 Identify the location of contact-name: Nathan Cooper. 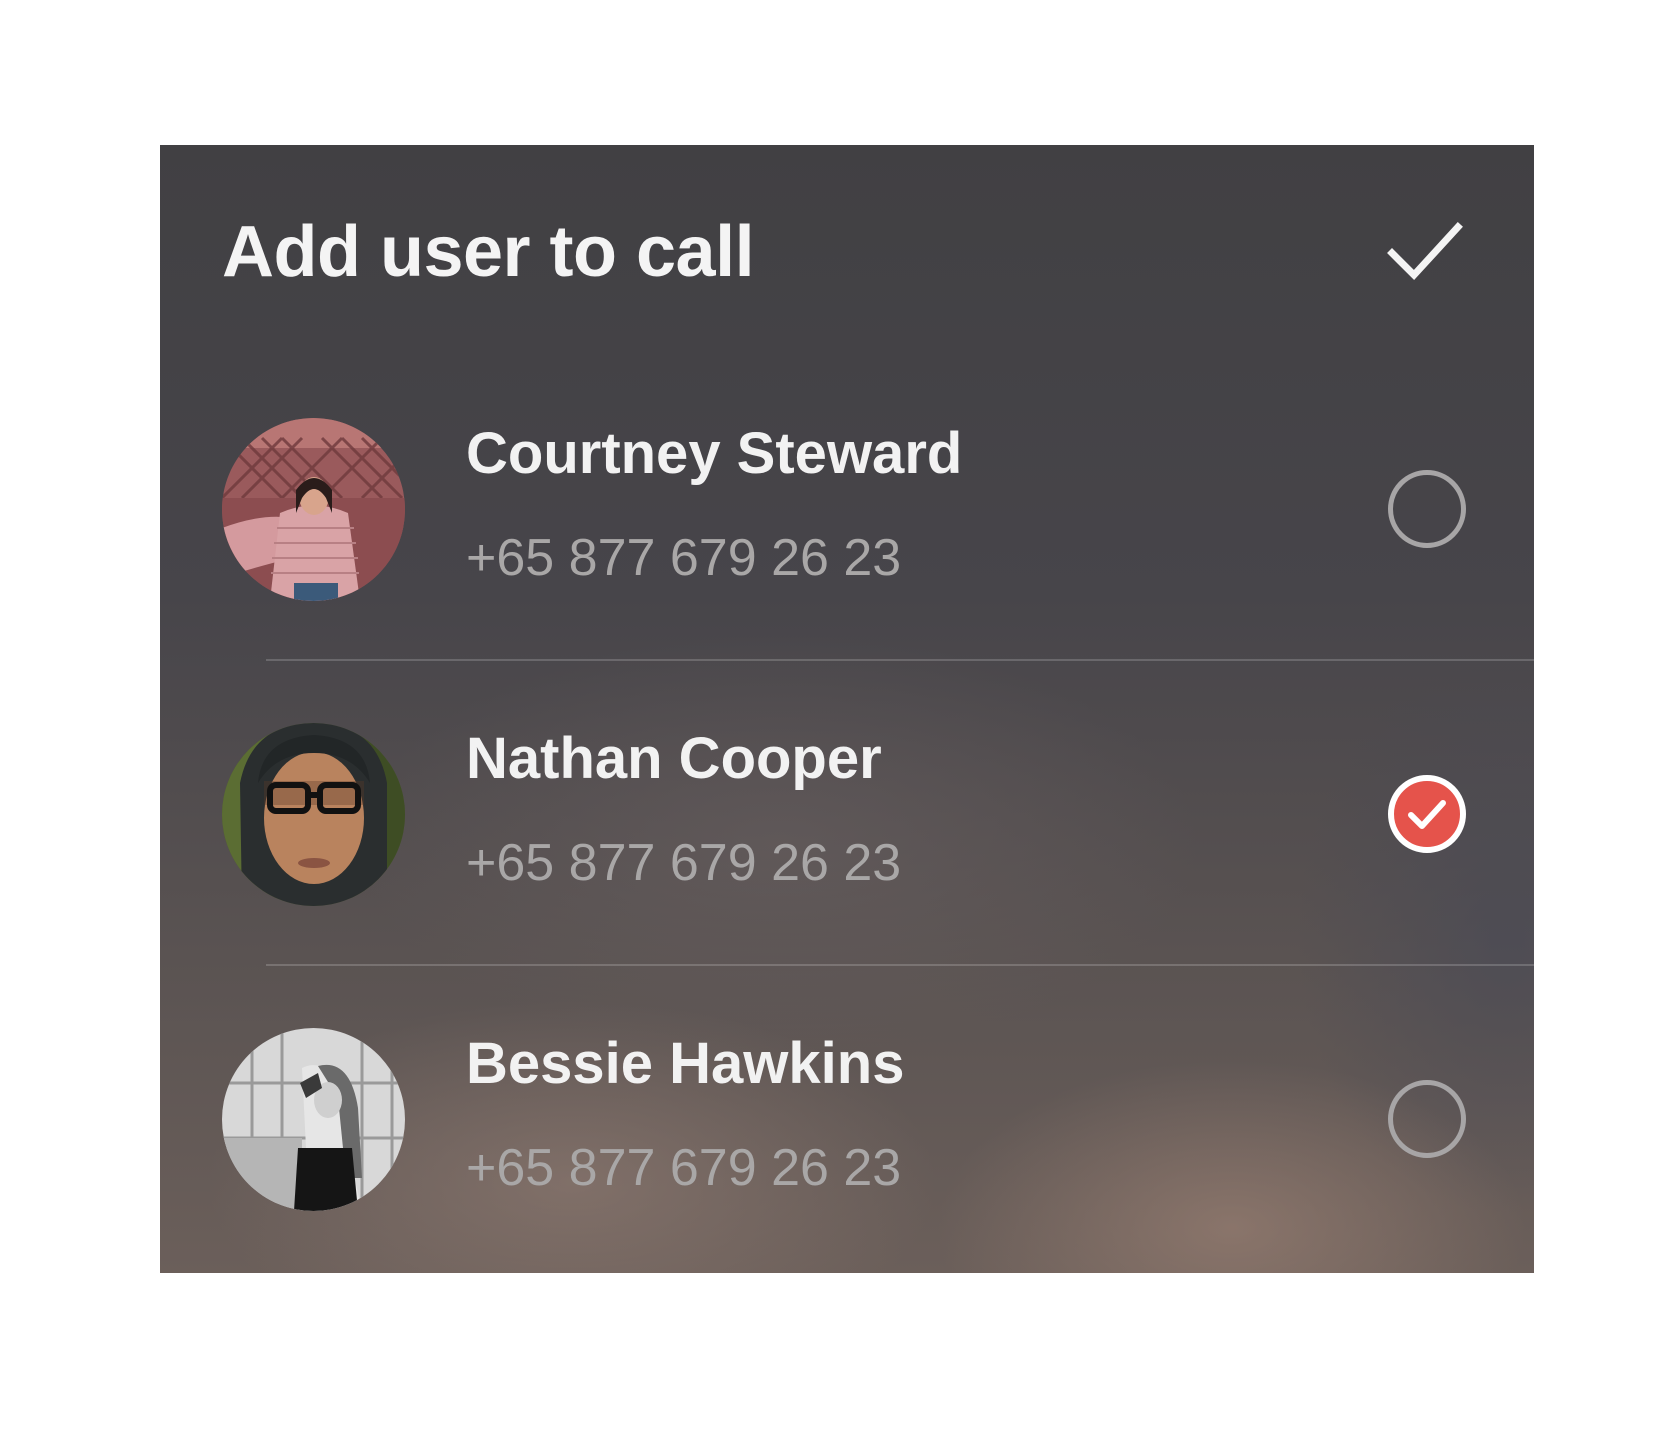
(674, 758).